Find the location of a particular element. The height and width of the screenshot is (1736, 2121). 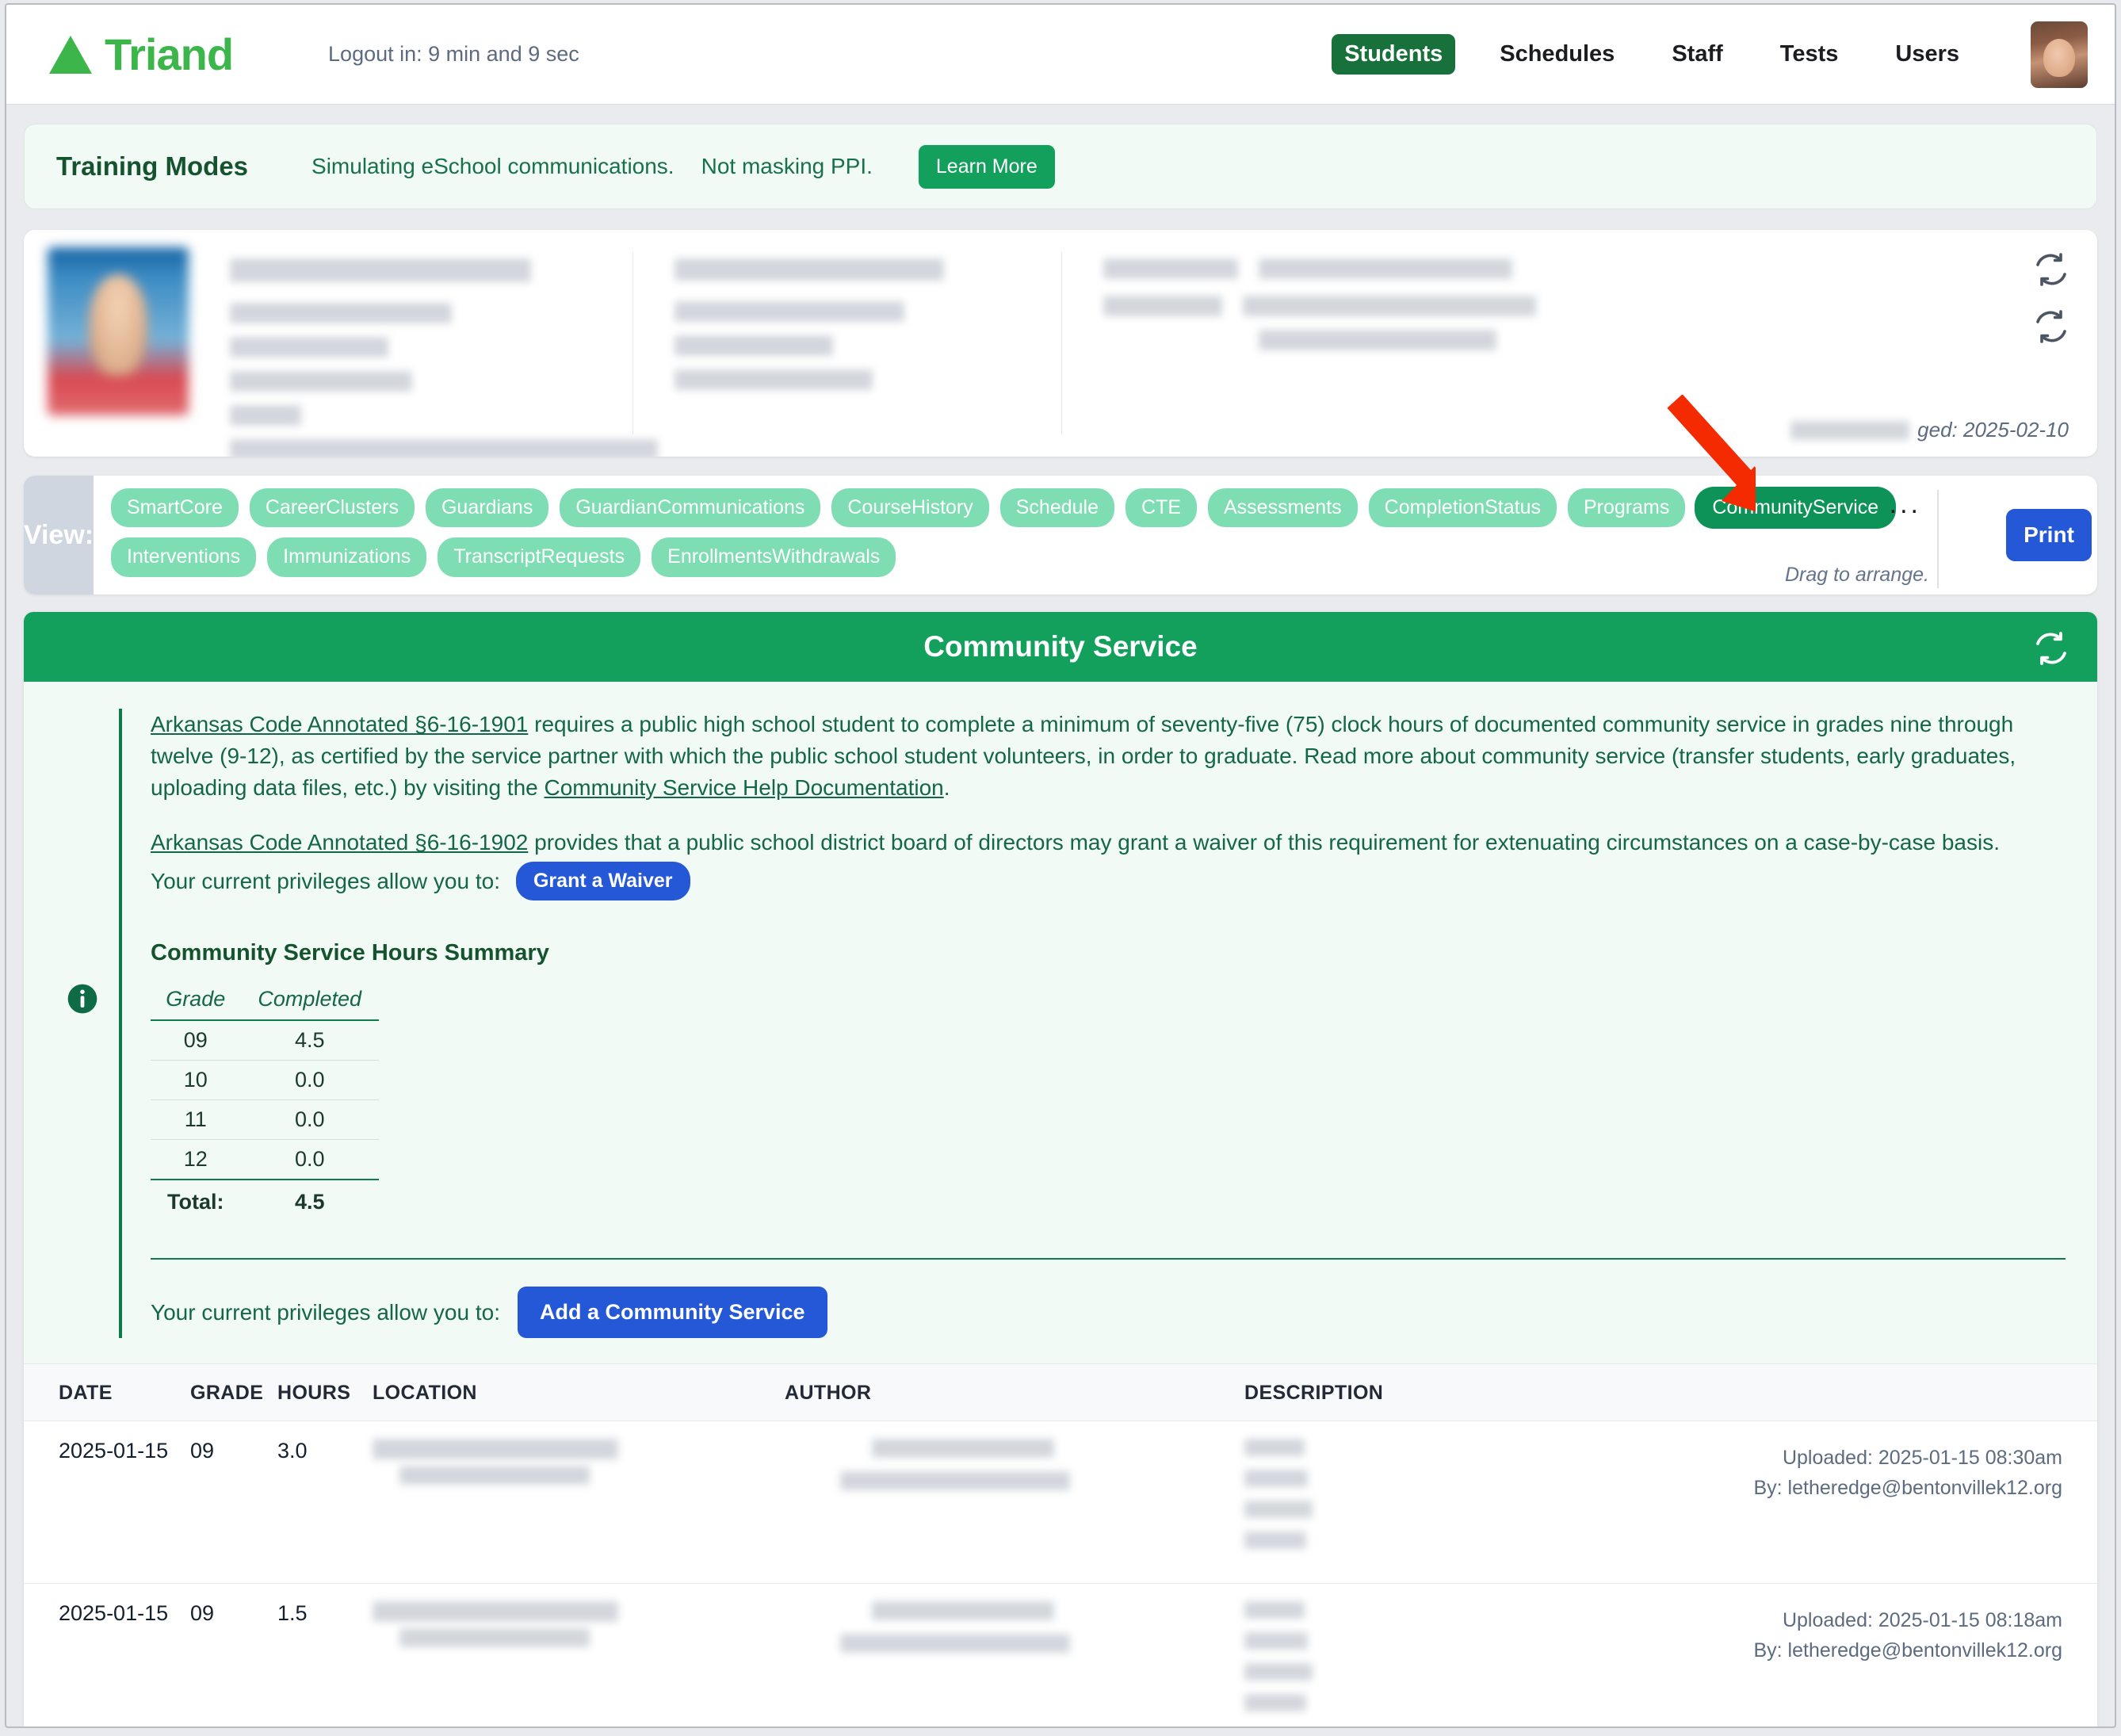

view-tag-schedule: Schedule is located at coordinates (1056, 508).